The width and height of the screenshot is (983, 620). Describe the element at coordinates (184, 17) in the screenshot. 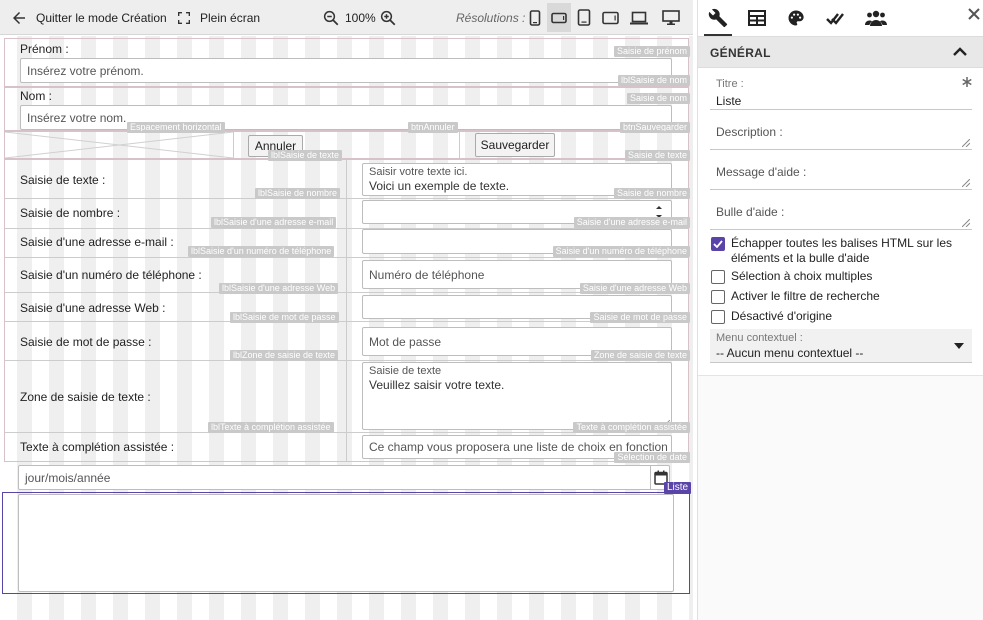

I see `fullscreen-icon` at that location.